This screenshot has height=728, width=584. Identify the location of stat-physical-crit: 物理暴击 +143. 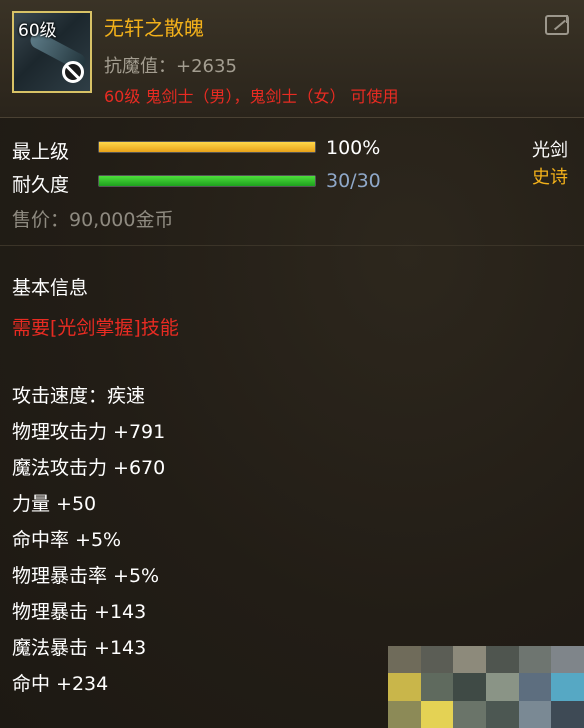
(79, 612).